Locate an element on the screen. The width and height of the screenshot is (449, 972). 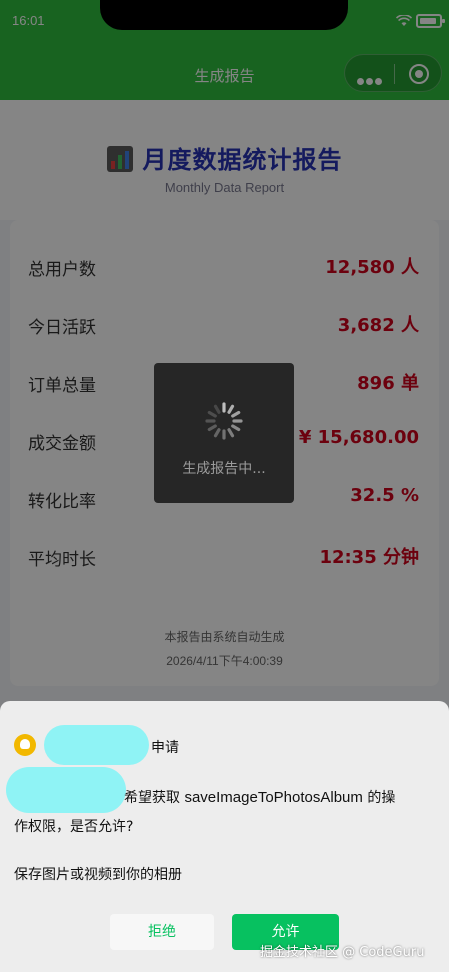
app-avatar-icon is located at coordinates (25, 745).